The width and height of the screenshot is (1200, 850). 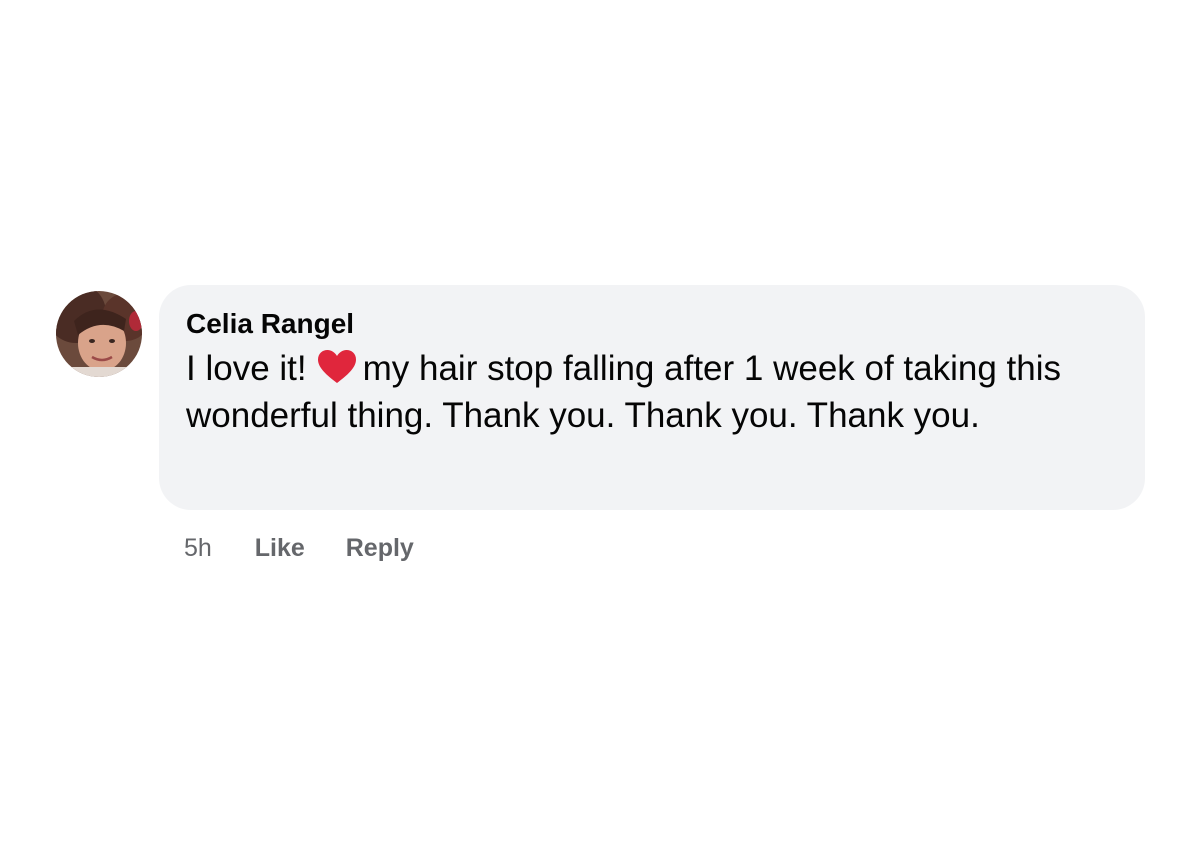 What do you see at coordinates (99, 334) in the screenshot?
I see `avatar` at bounding box center [99, 334].